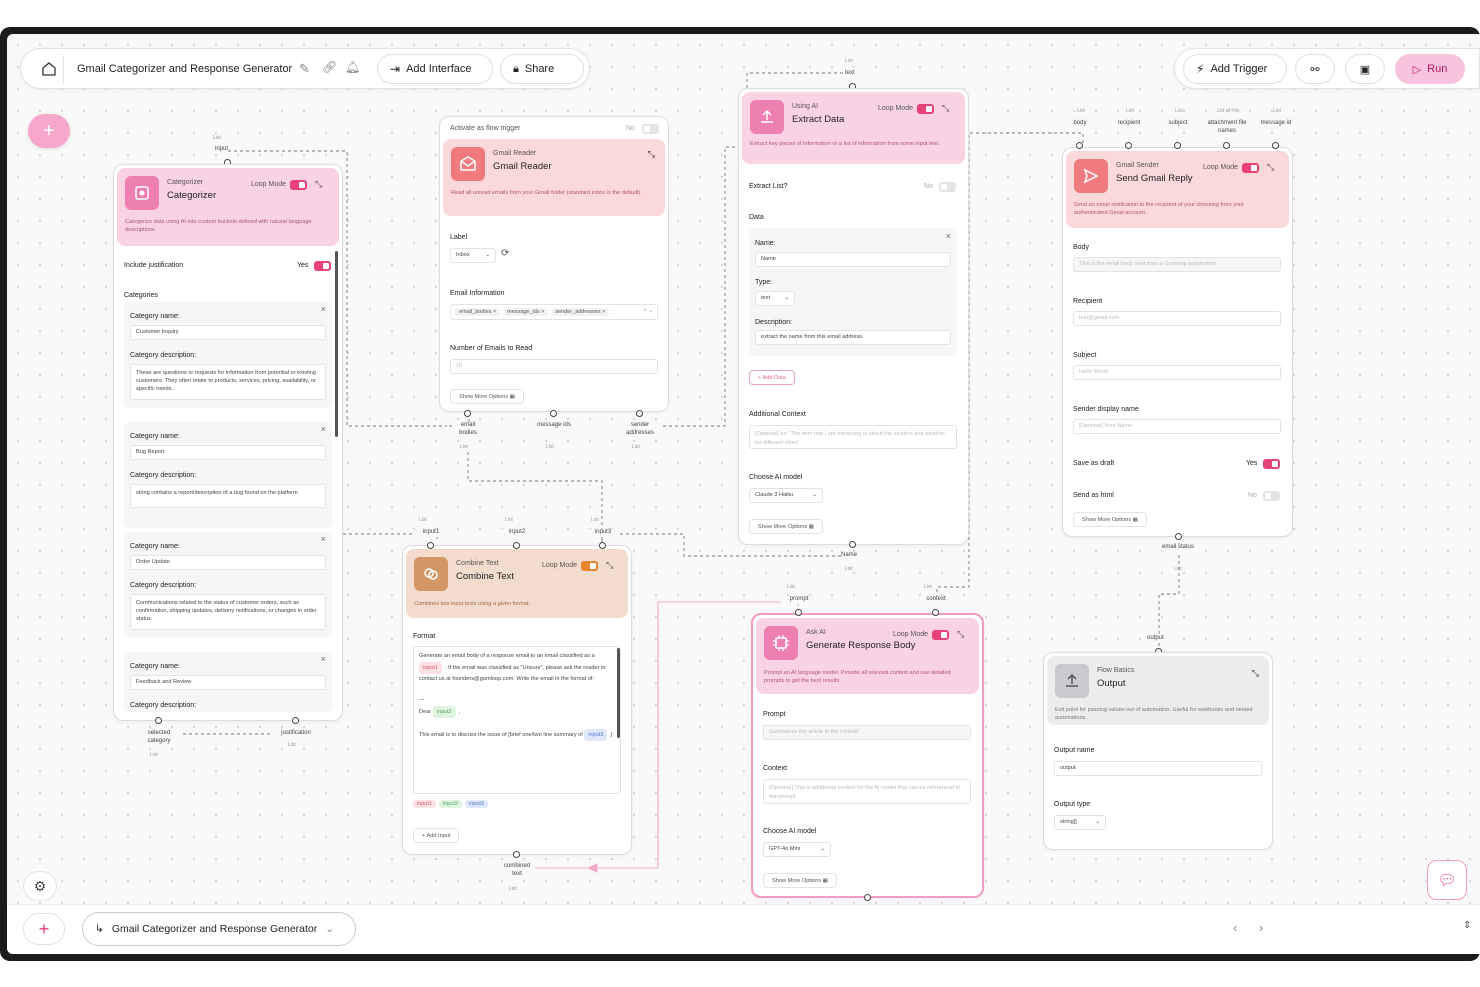 Image resolution: width=1480 pixels, height=987 pixels. Describe the element at coordinates (775, 298) in the screenshot. I see `type-select: text ⌄` at that location.